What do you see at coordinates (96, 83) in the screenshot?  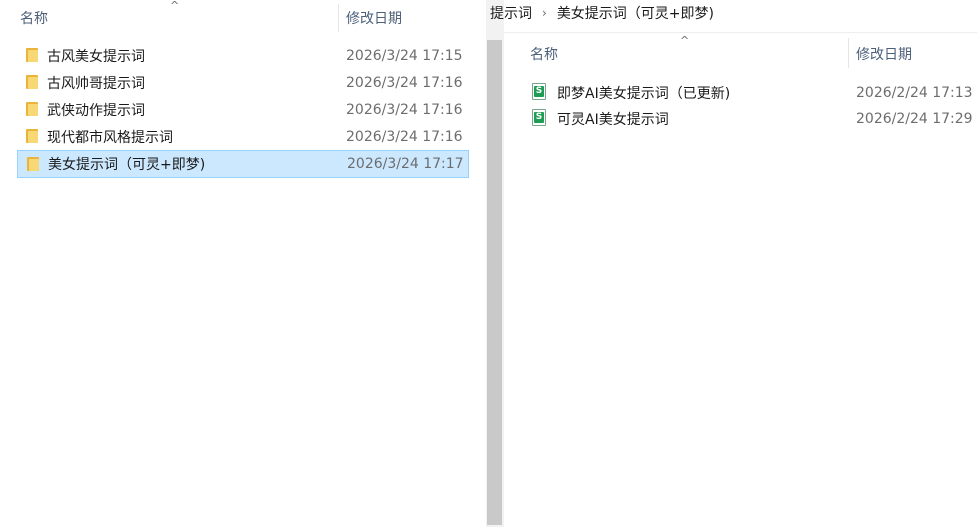 I see `item-name: 古风帅哥提示词` at bounding box center [96, 83].